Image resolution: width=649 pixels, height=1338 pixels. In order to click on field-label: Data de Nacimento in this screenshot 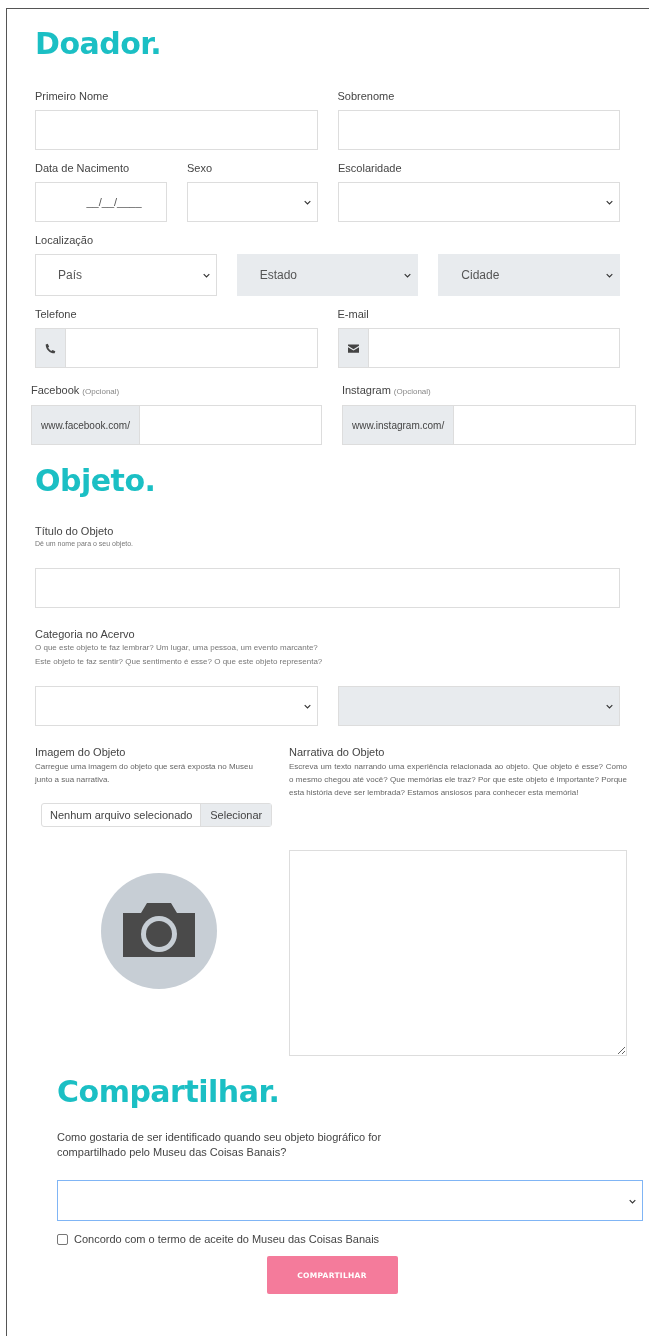, I will do `click(82, 168)`.